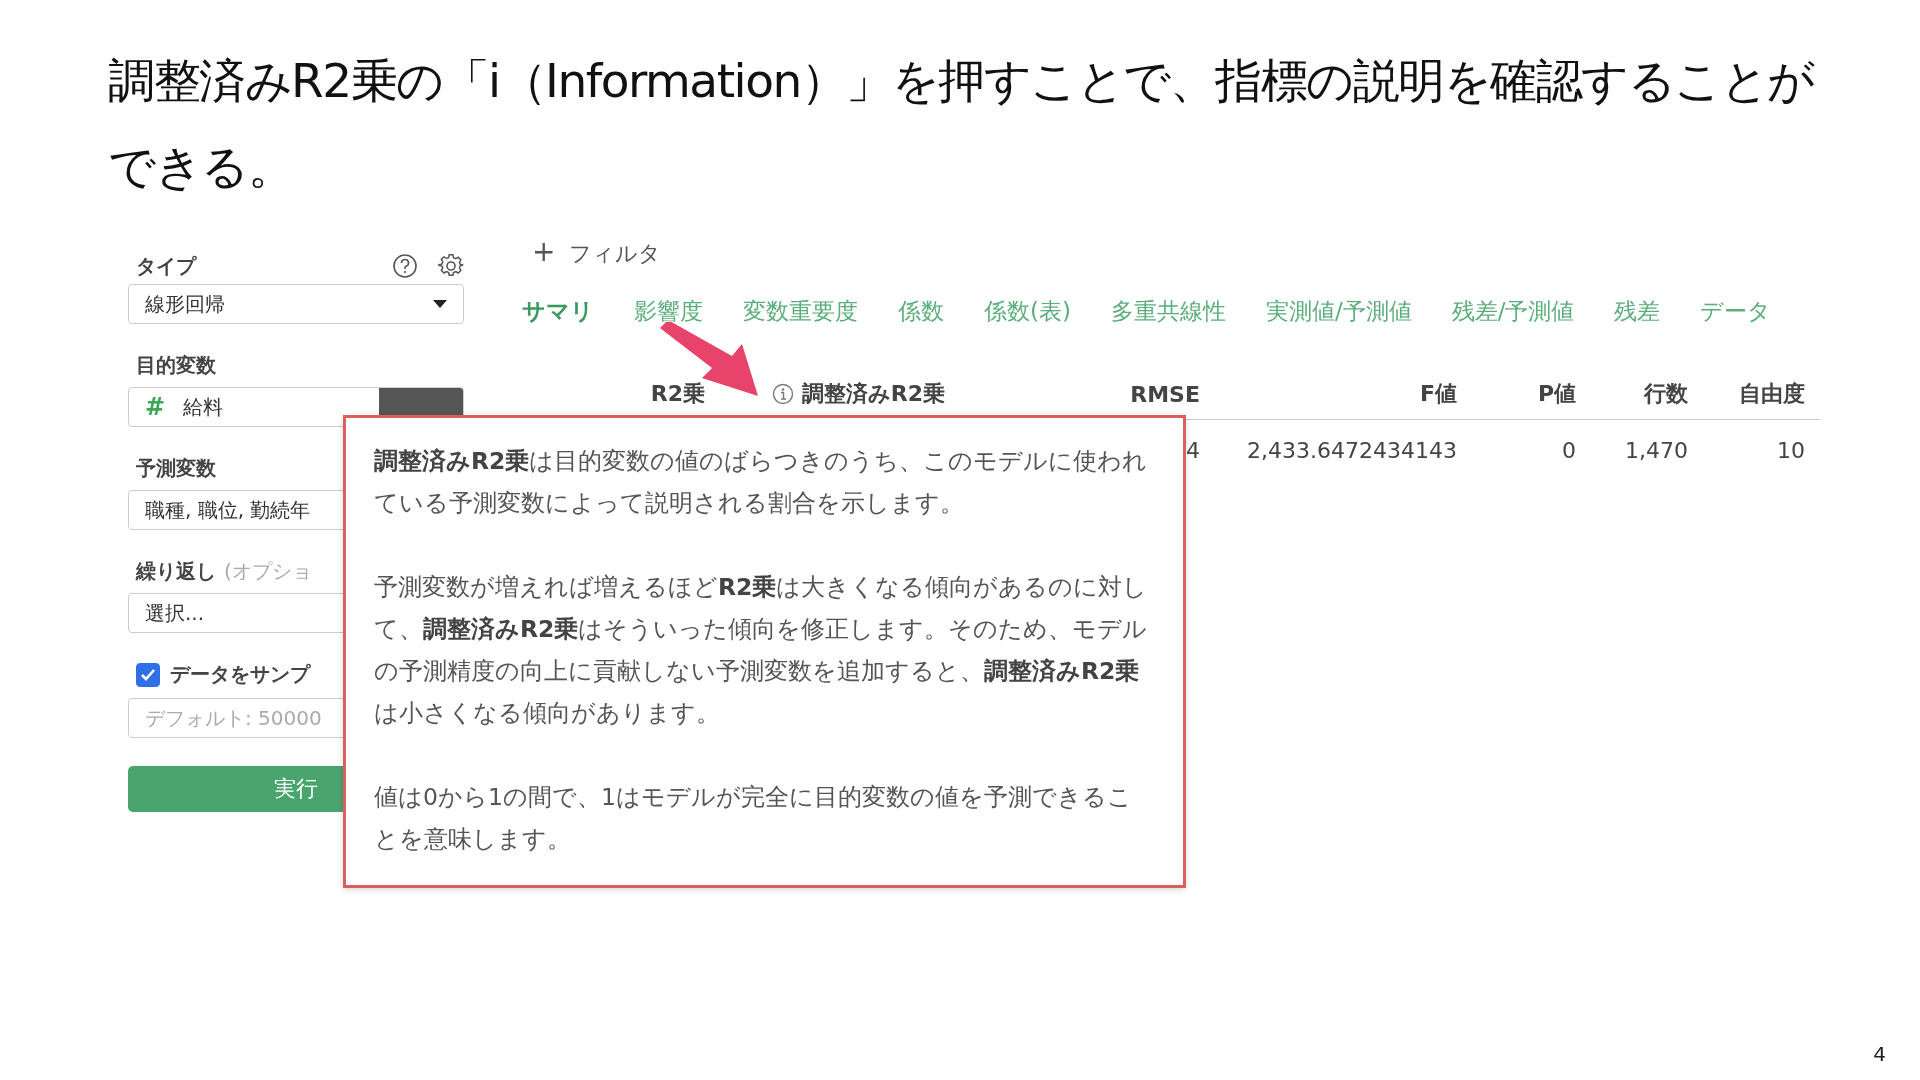 This screenshot has width=1920, height=1080. What do you see at coordinates (451, 266) in the screenshot?
I see `settings-icon` at bounding box center [451, 266].